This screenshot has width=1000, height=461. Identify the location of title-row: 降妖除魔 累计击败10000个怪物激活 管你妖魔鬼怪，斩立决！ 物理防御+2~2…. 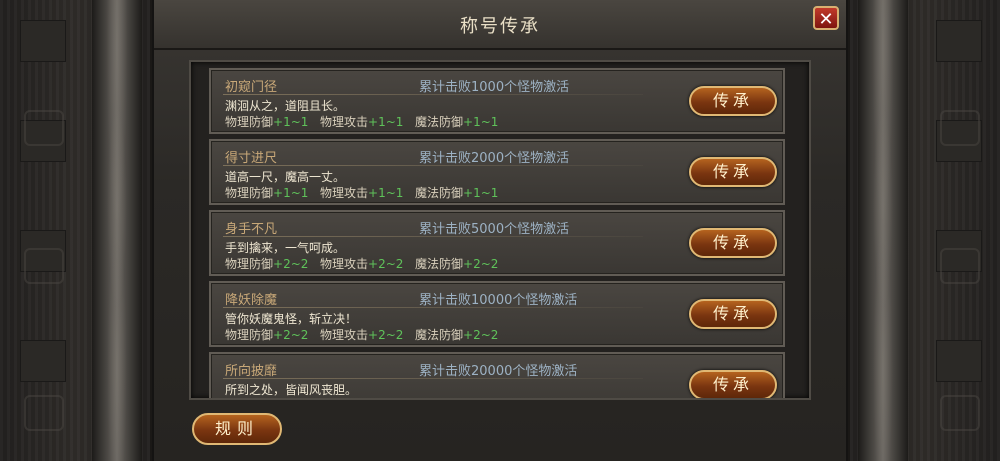
(497, 314).